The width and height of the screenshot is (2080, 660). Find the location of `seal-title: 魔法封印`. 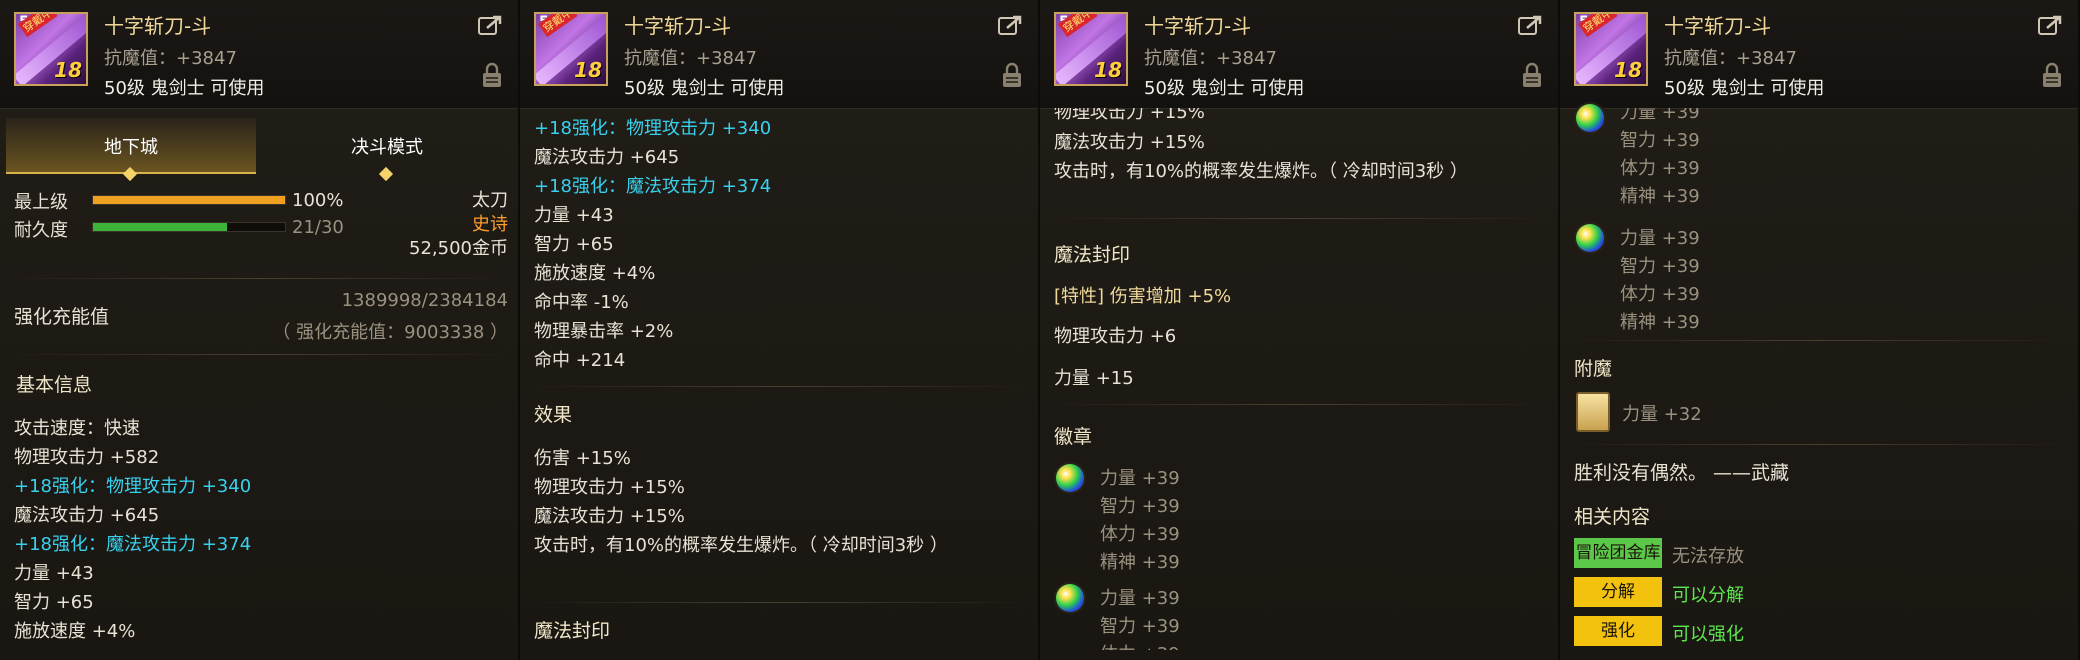

seal-title: 魔法封印 is located at coordinates (572, 631).